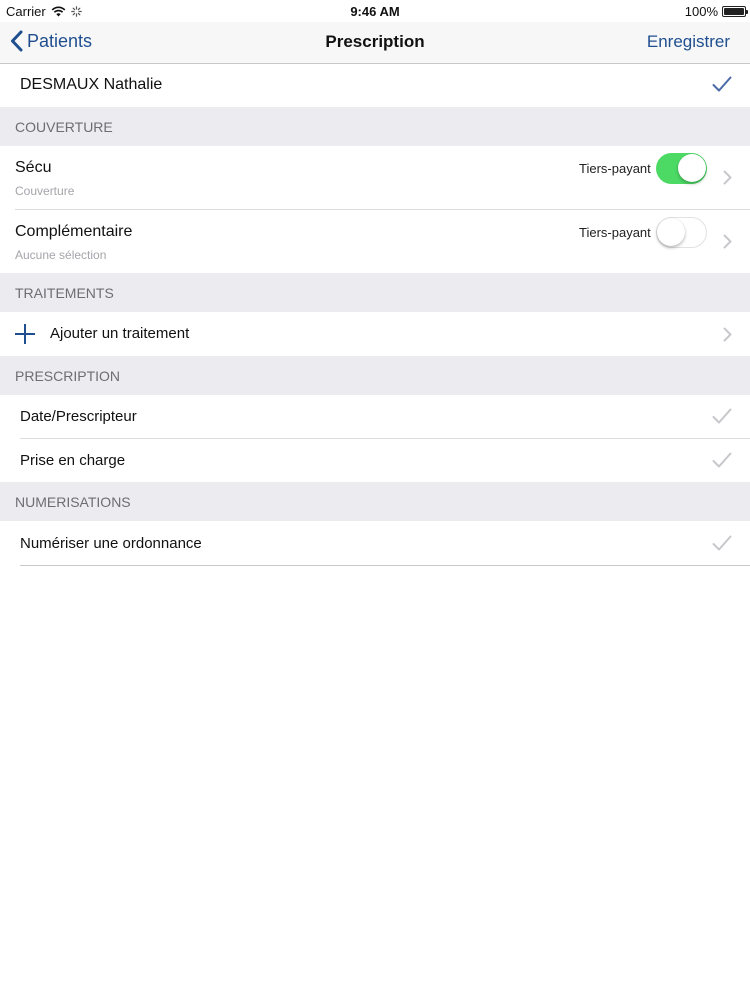 The image size is (750, 1000). Describe the element at coordinates (73, 460) in the screenshot. I see `prescription-item-label: Prise en charge` at that location.